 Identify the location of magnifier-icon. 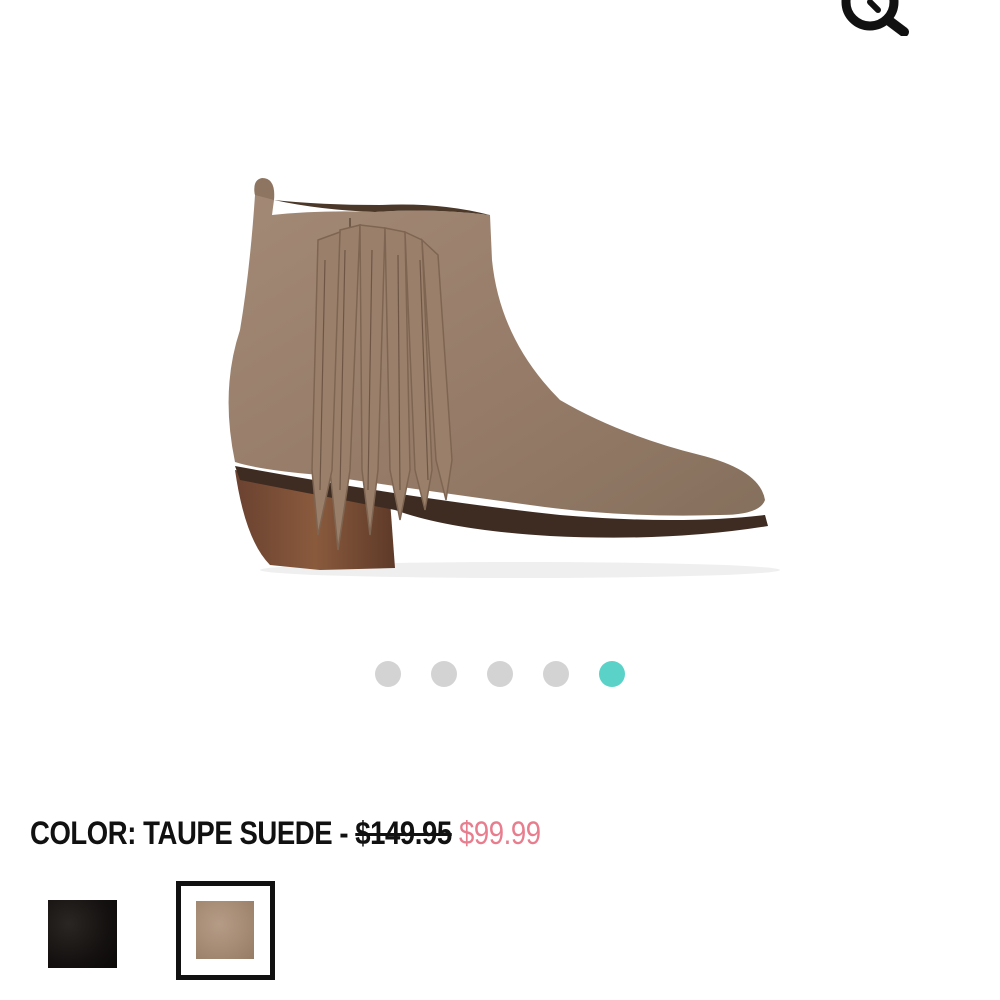
(875, 18).